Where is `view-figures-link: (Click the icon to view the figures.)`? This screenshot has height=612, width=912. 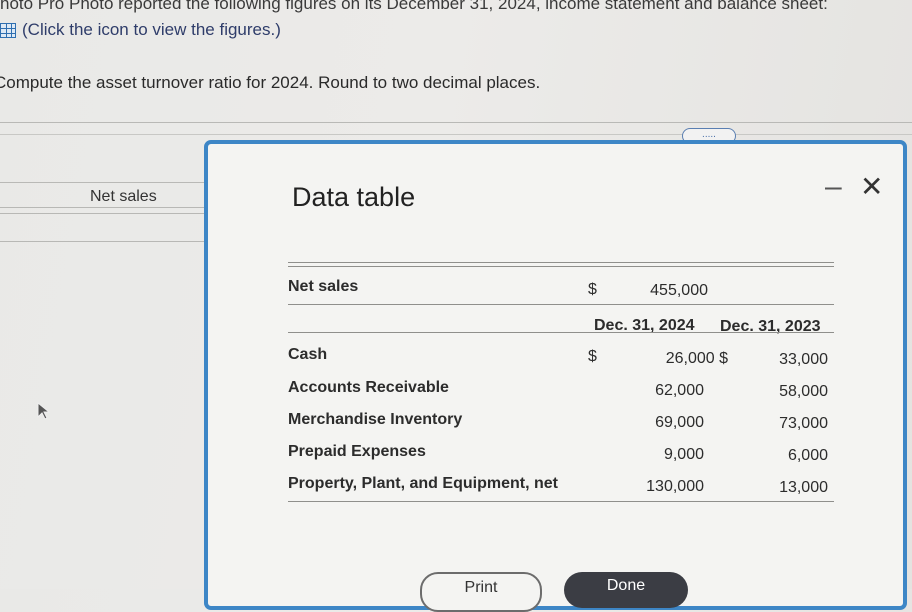
view-figures-link: (Click the icon to view the figures.) is located at coordinates (140, 30).